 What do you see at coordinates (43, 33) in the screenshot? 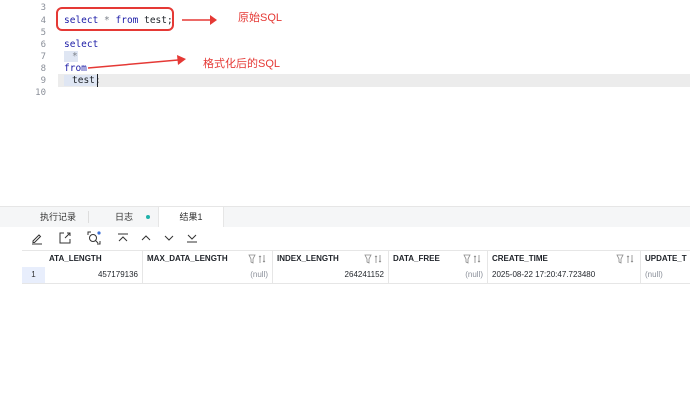
I see `line-number: 5` at bounding box center [43, 33].